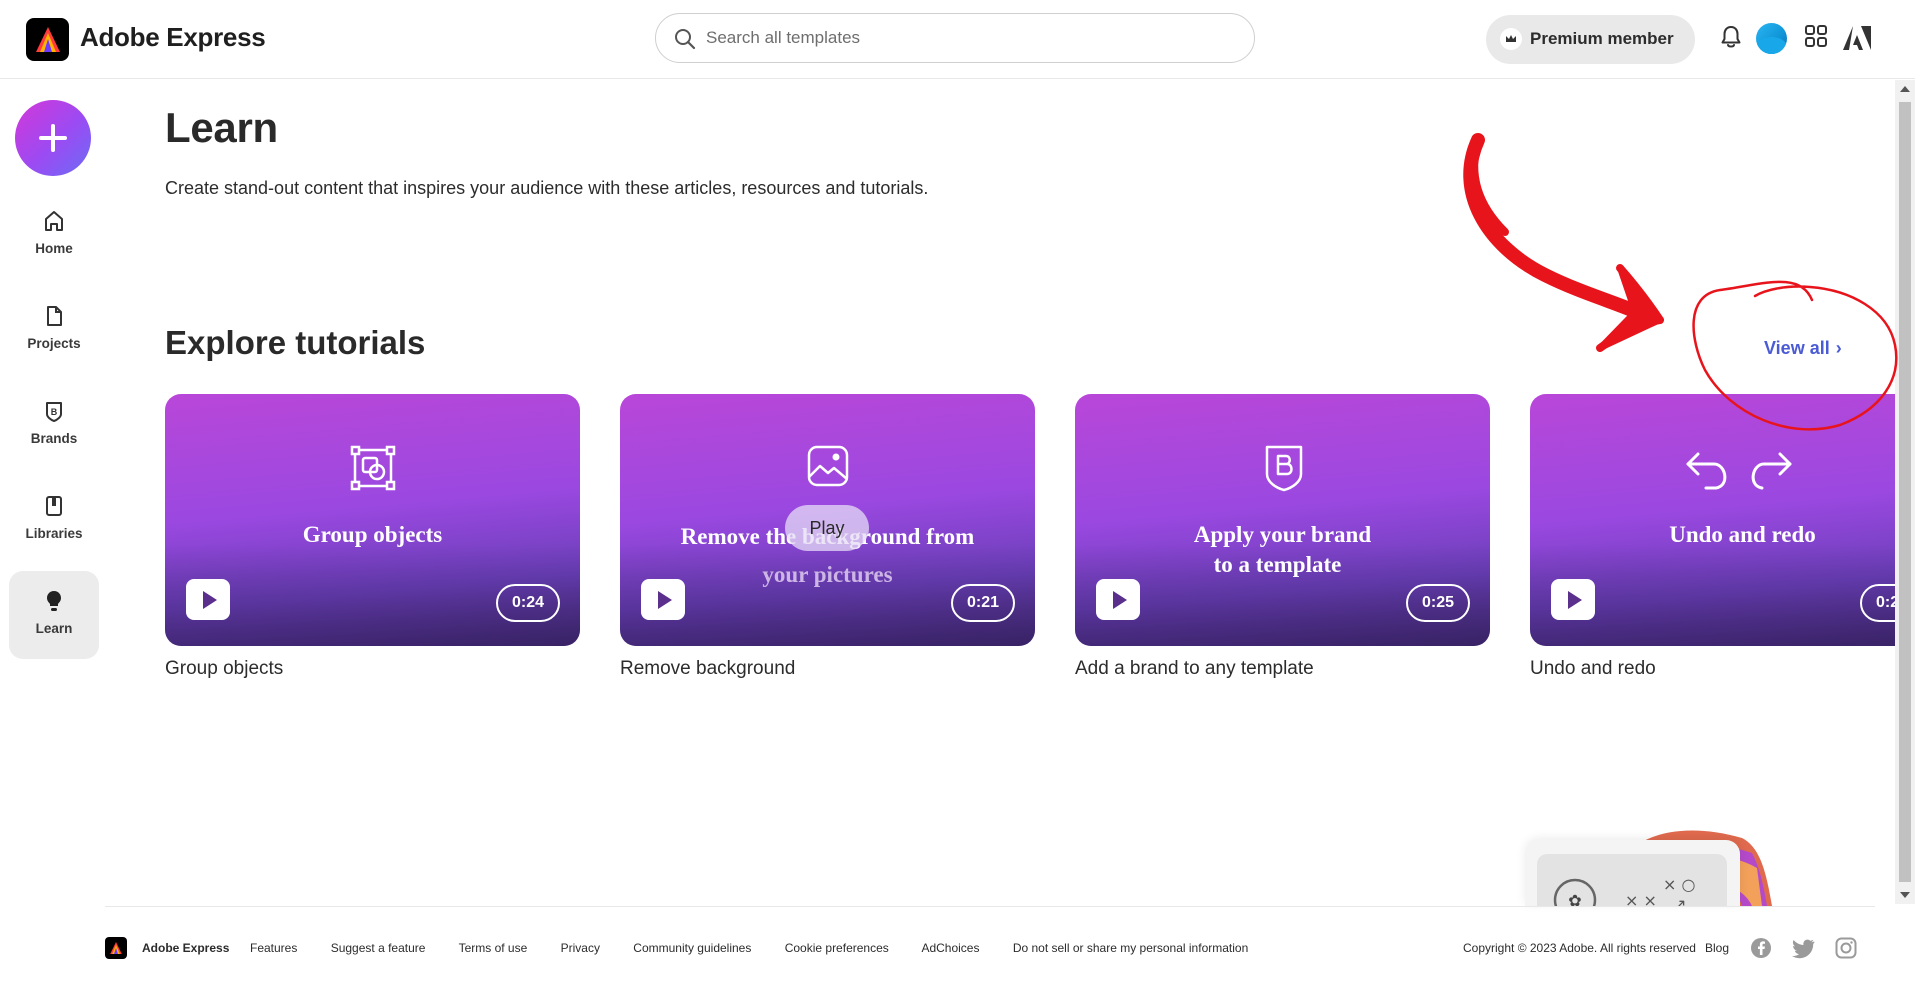  What do you see at coordinates (1797, 348) in the screenshot?
I see `view-all-label: View all` at bounding box center [1797, 348].